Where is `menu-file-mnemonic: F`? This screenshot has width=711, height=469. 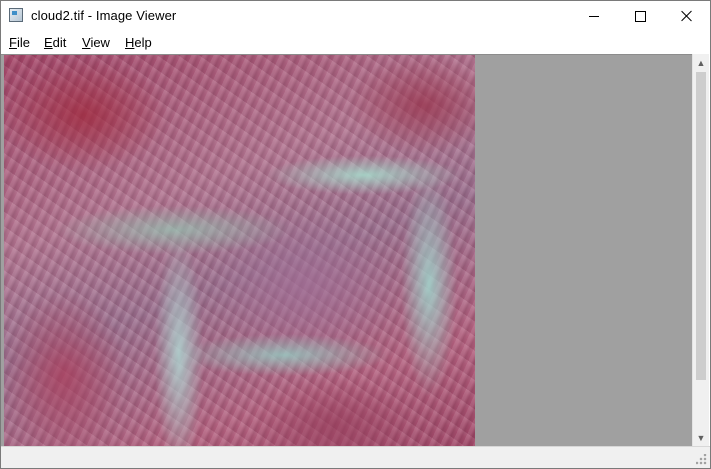
menu-file-mnemonic: F is located at coordinates (13, 42).